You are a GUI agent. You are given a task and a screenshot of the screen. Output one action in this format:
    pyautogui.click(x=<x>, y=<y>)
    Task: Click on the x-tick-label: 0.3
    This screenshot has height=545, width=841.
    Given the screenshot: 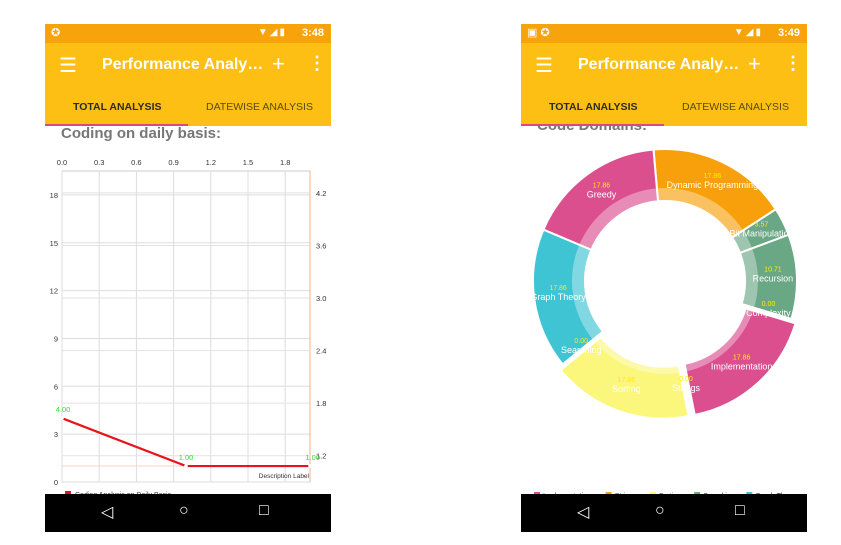 What is the action you would take?
    pyautogui.click(x=99, y=162)
    